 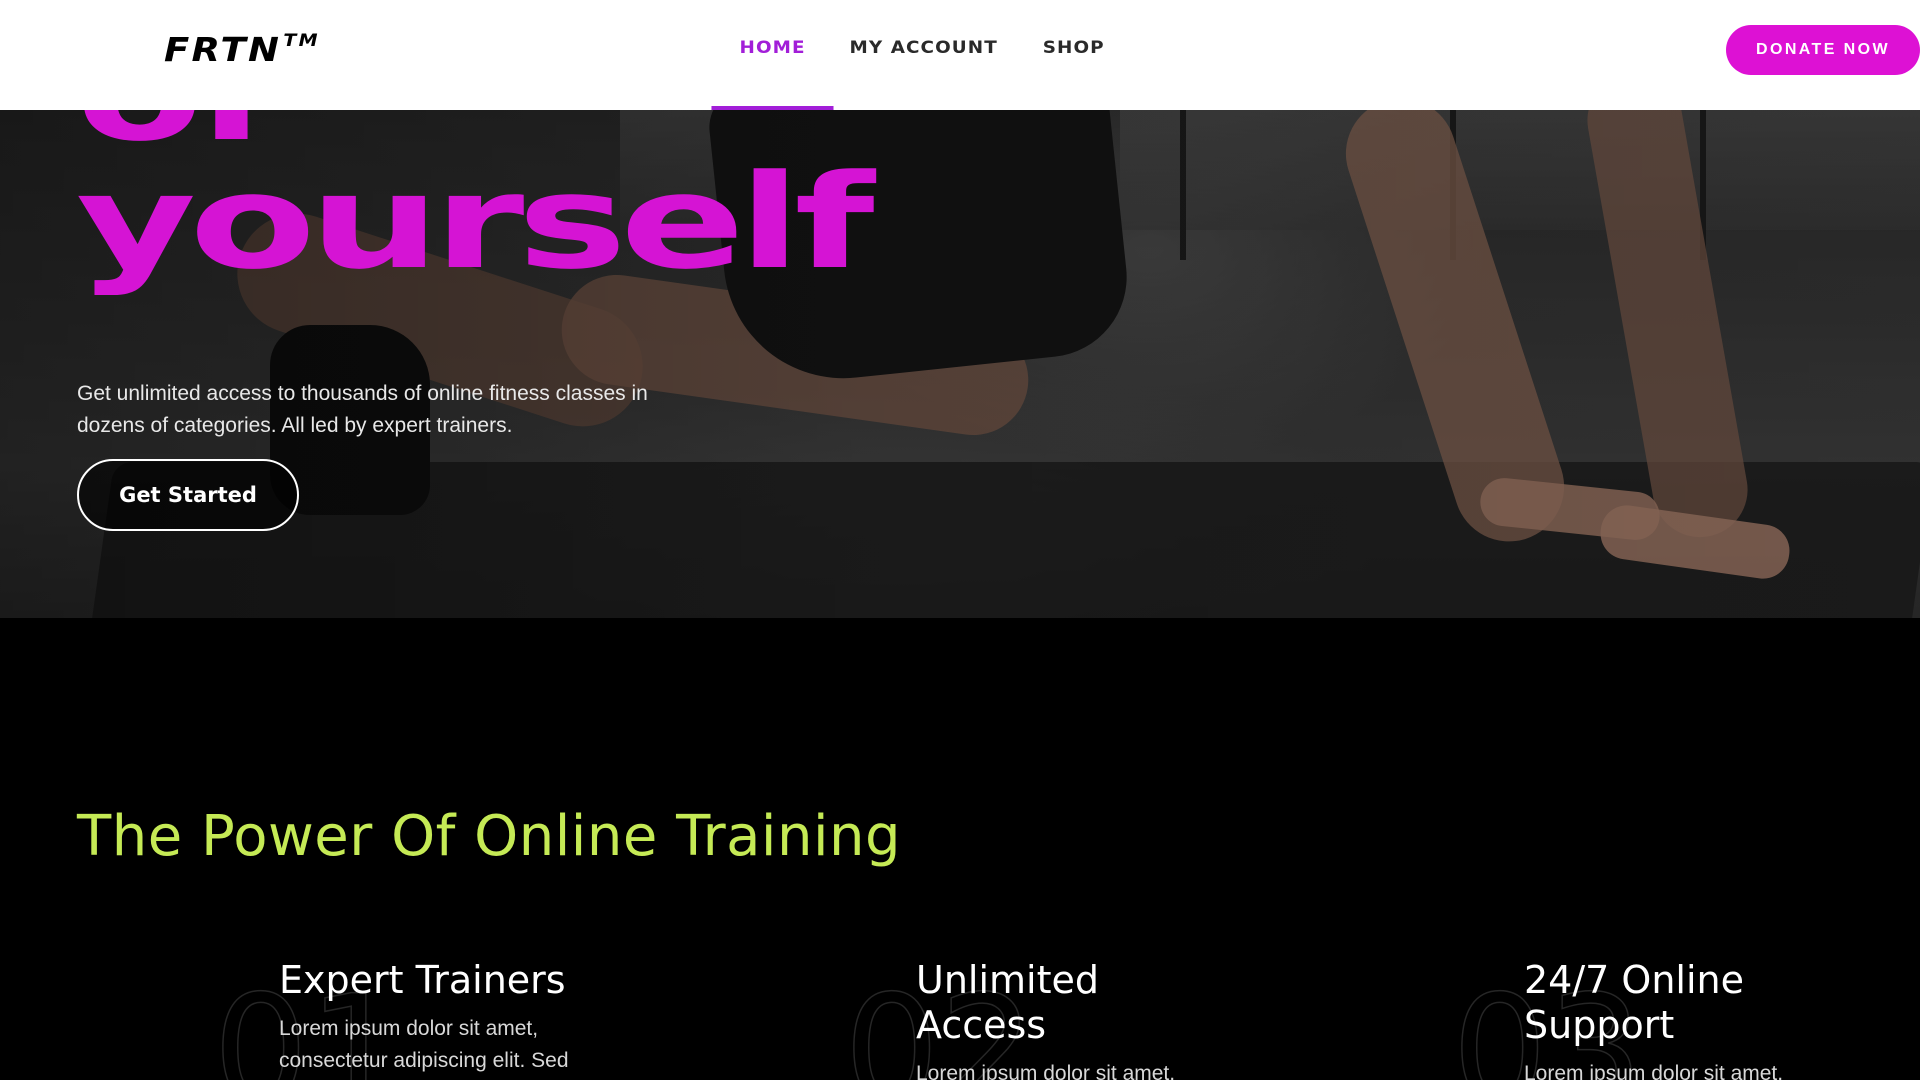 I want to click on site-logo: FRTN TM, so click(x=242, y=49).